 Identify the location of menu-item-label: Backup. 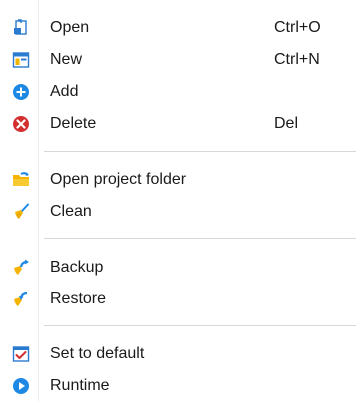
(77, 267).